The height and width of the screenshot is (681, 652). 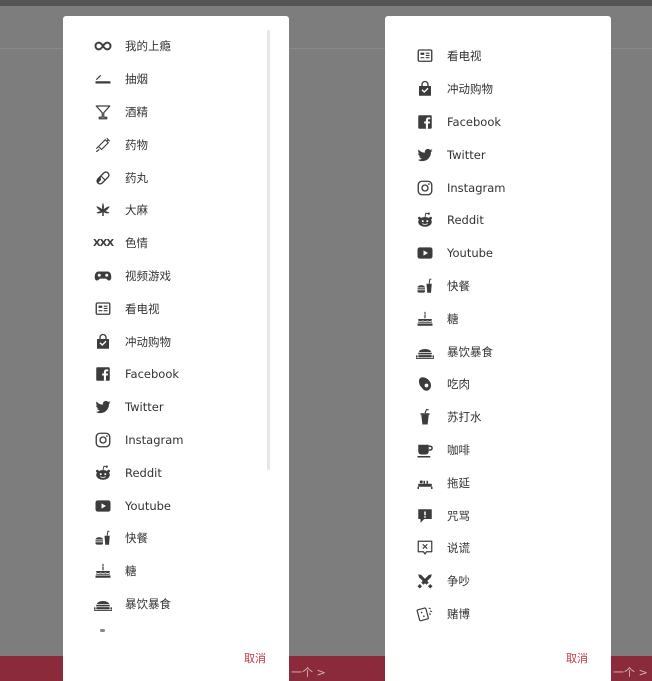 I want to click on xxx-icon: XXX, so click(x=103, y=243).